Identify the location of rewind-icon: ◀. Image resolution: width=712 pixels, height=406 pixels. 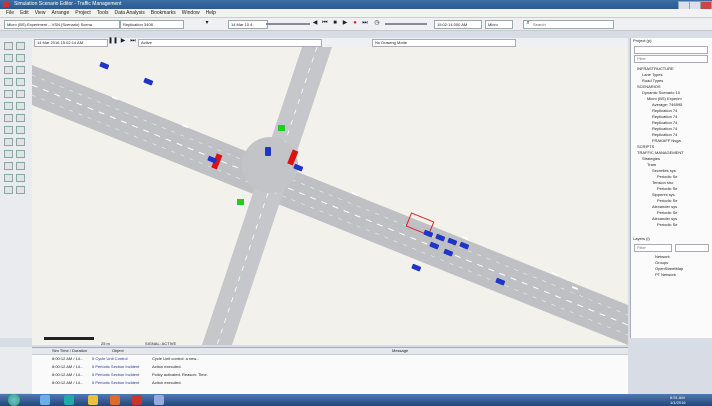
(315, 23).